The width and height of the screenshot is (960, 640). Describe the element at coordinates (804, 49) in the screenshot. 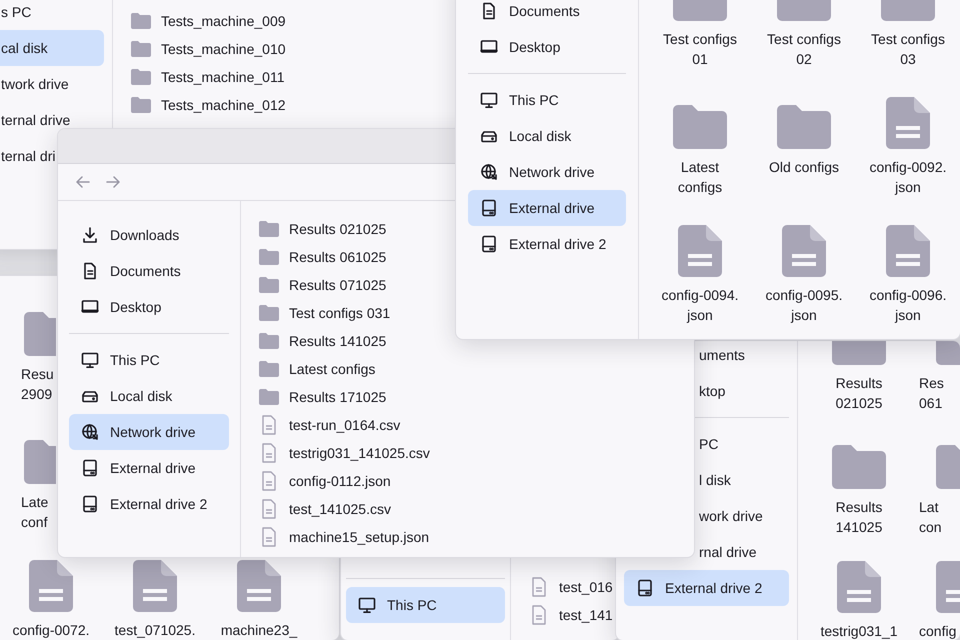

I see `item-label: Test configs 02` at that location.